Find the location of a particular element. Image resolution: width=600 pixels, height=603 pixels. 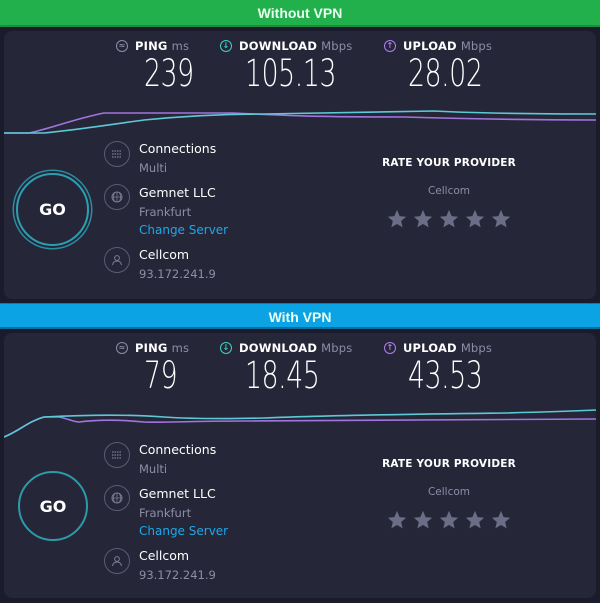

ping-value: 239 is located at coordinates (169, 73).